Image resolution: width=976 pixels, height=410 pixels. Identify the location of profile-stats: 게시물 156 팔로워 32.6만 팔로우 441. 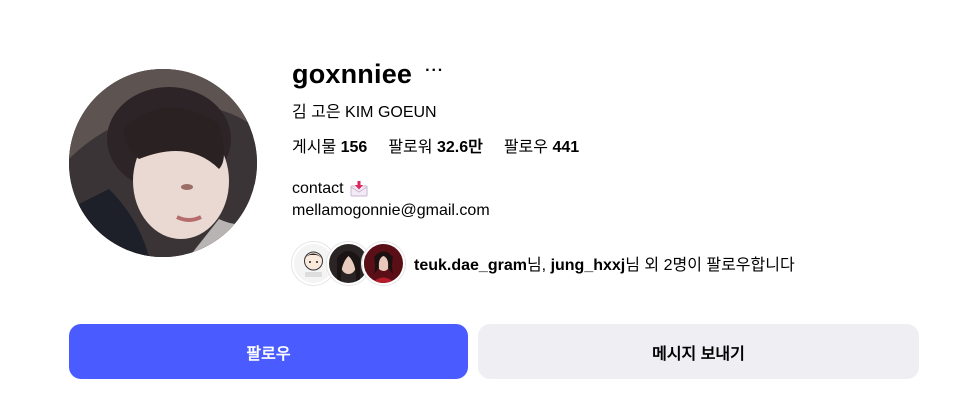
(543, 144).